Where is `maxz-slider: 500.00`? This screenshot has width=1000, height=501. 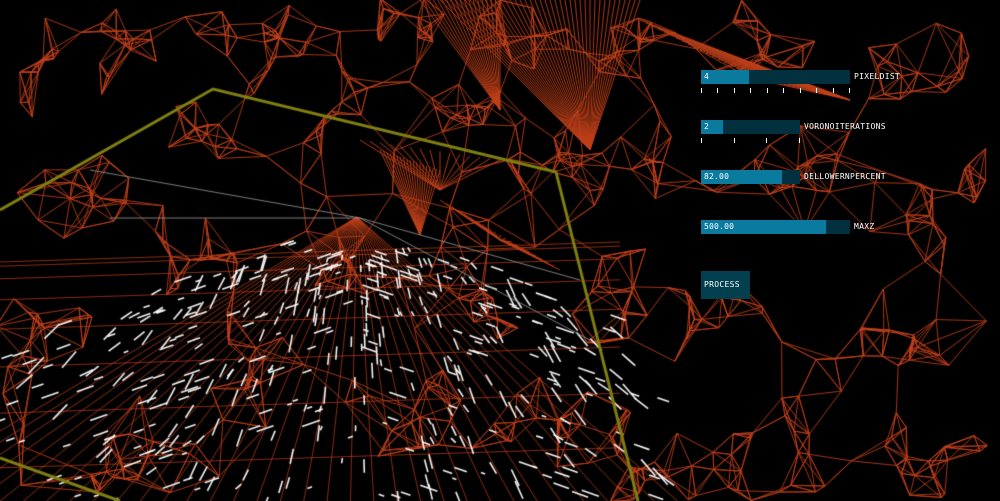 maxz-slider: 500.00 is located at coordinates (775, 227).